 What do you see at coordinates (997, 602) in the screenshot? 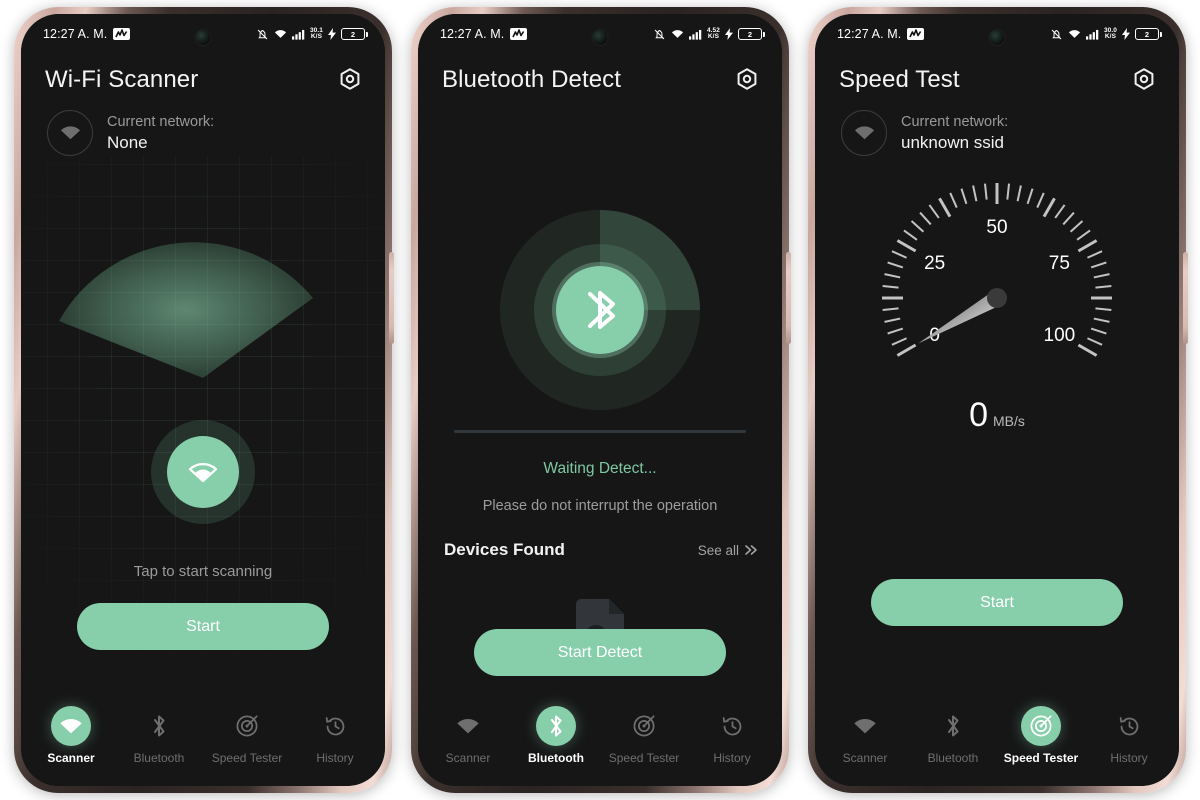
I see `start-speed-test-button: Start` at bounding box center [997, 602].